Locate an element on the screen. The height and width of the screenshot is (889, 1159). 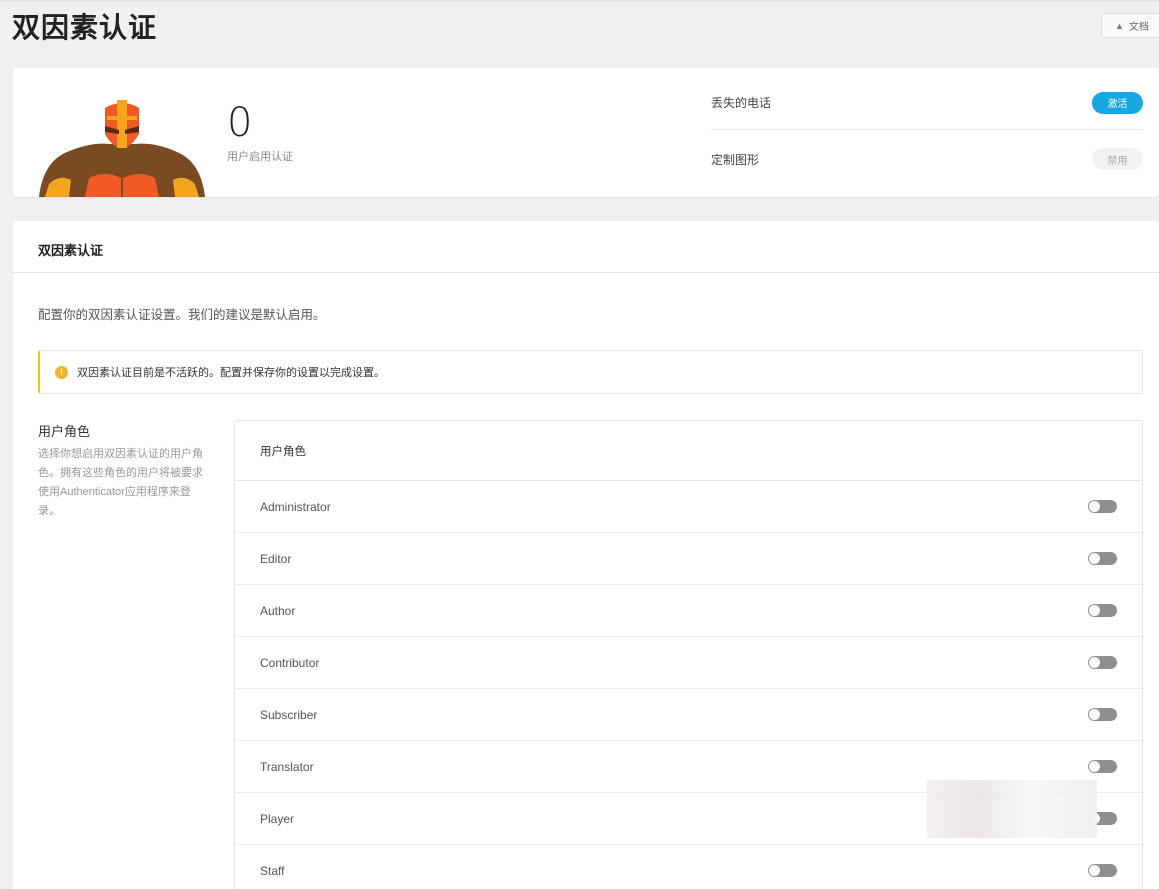
enabled-user-count: 0 is located at coordinates (240, 123).